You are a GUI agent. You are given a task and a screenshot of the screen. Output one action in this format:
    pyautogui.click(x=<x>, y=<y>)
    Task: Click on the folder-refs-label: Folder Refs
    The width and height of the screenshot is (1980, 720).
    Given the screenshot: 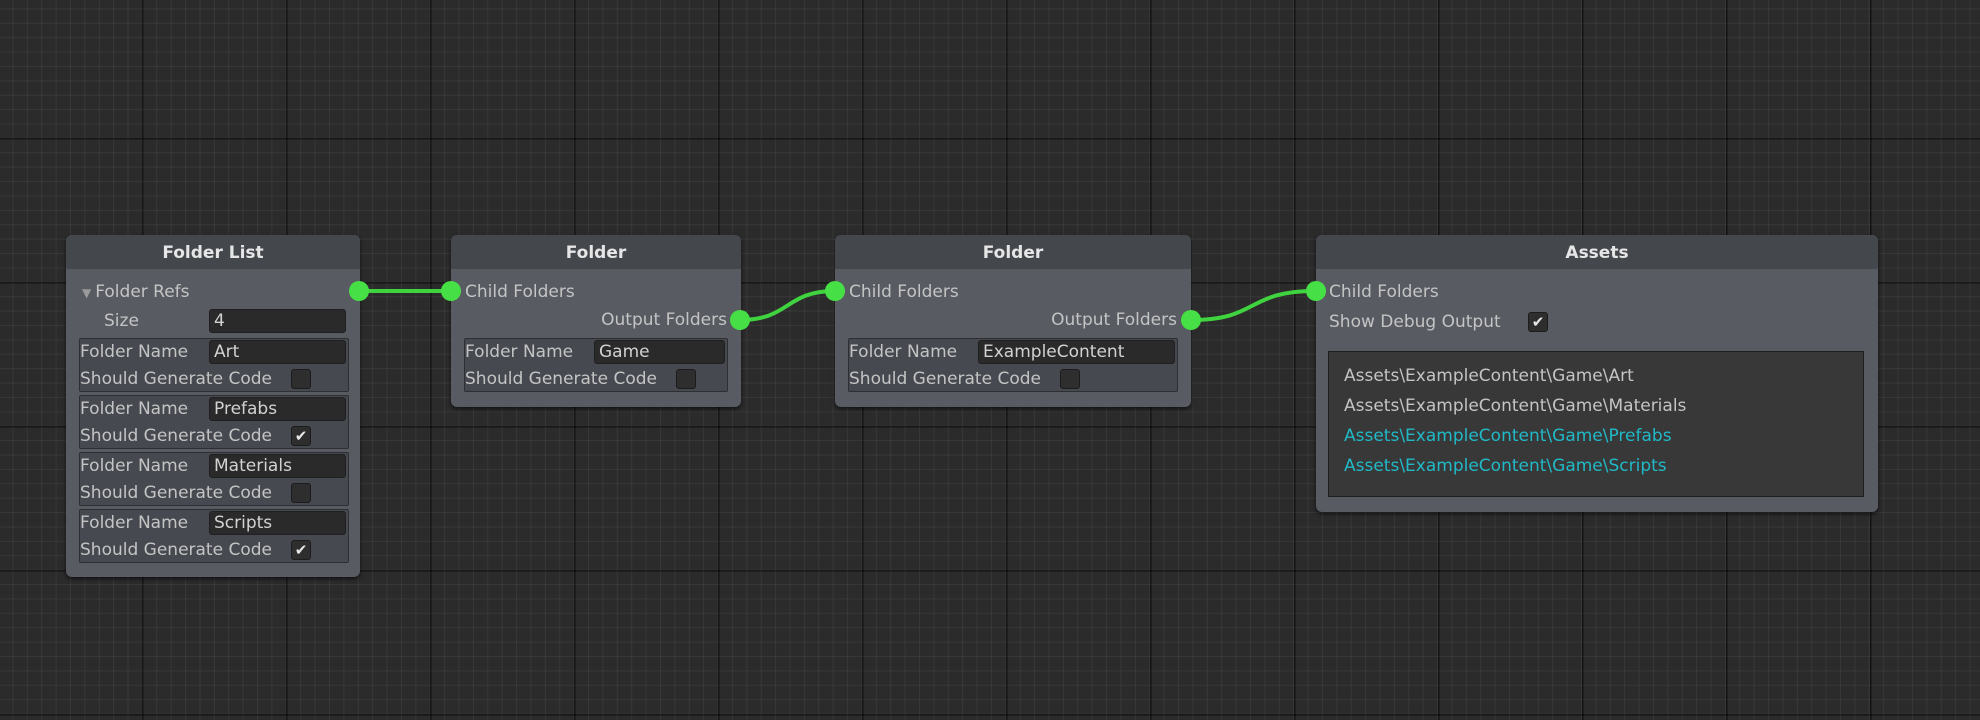 What is the action you would take?
    pyautogui.click(x=142, y=292)
    